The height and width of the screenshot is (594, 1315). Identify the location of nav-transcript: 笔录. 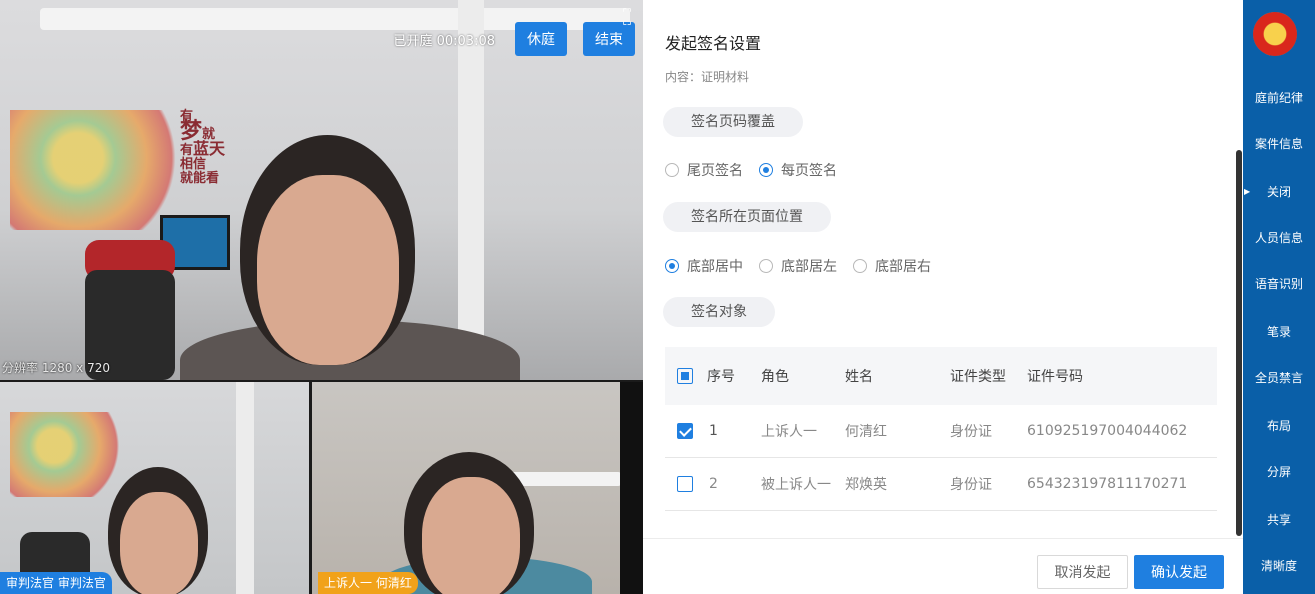
(1279, 331).